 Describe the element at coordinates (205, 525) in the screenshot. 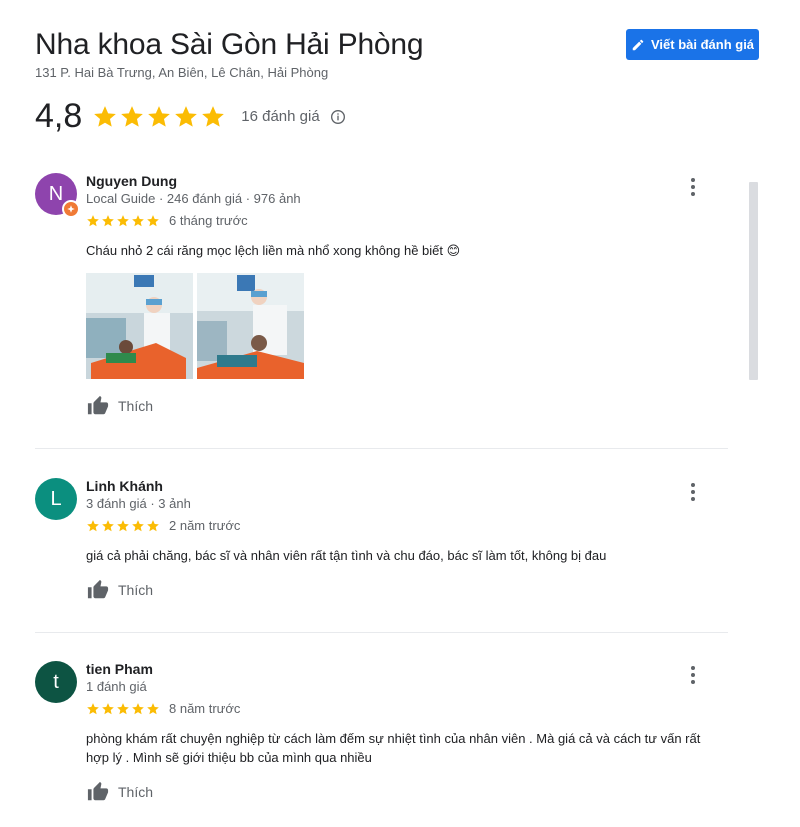

I see `review-time: 2 năm trước` at that location.